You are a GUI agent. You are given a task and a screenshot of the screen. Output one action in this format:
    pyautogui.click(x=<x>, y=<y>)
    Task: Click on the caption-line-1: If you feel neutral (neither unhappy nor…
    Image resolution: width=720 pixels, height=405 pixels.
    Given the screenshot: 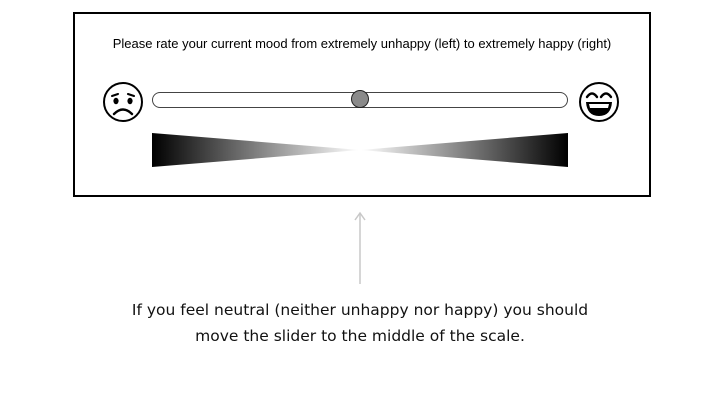 What is the action you would take?
    pyautogui.click(x=360, y=310)
    